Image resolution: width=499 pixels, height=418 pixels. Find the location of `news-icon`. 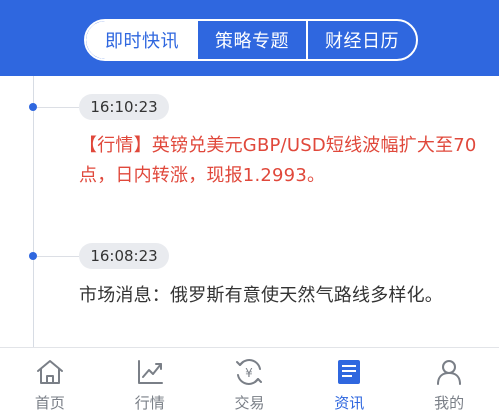

news-icon is located at coordinates (349, 372).